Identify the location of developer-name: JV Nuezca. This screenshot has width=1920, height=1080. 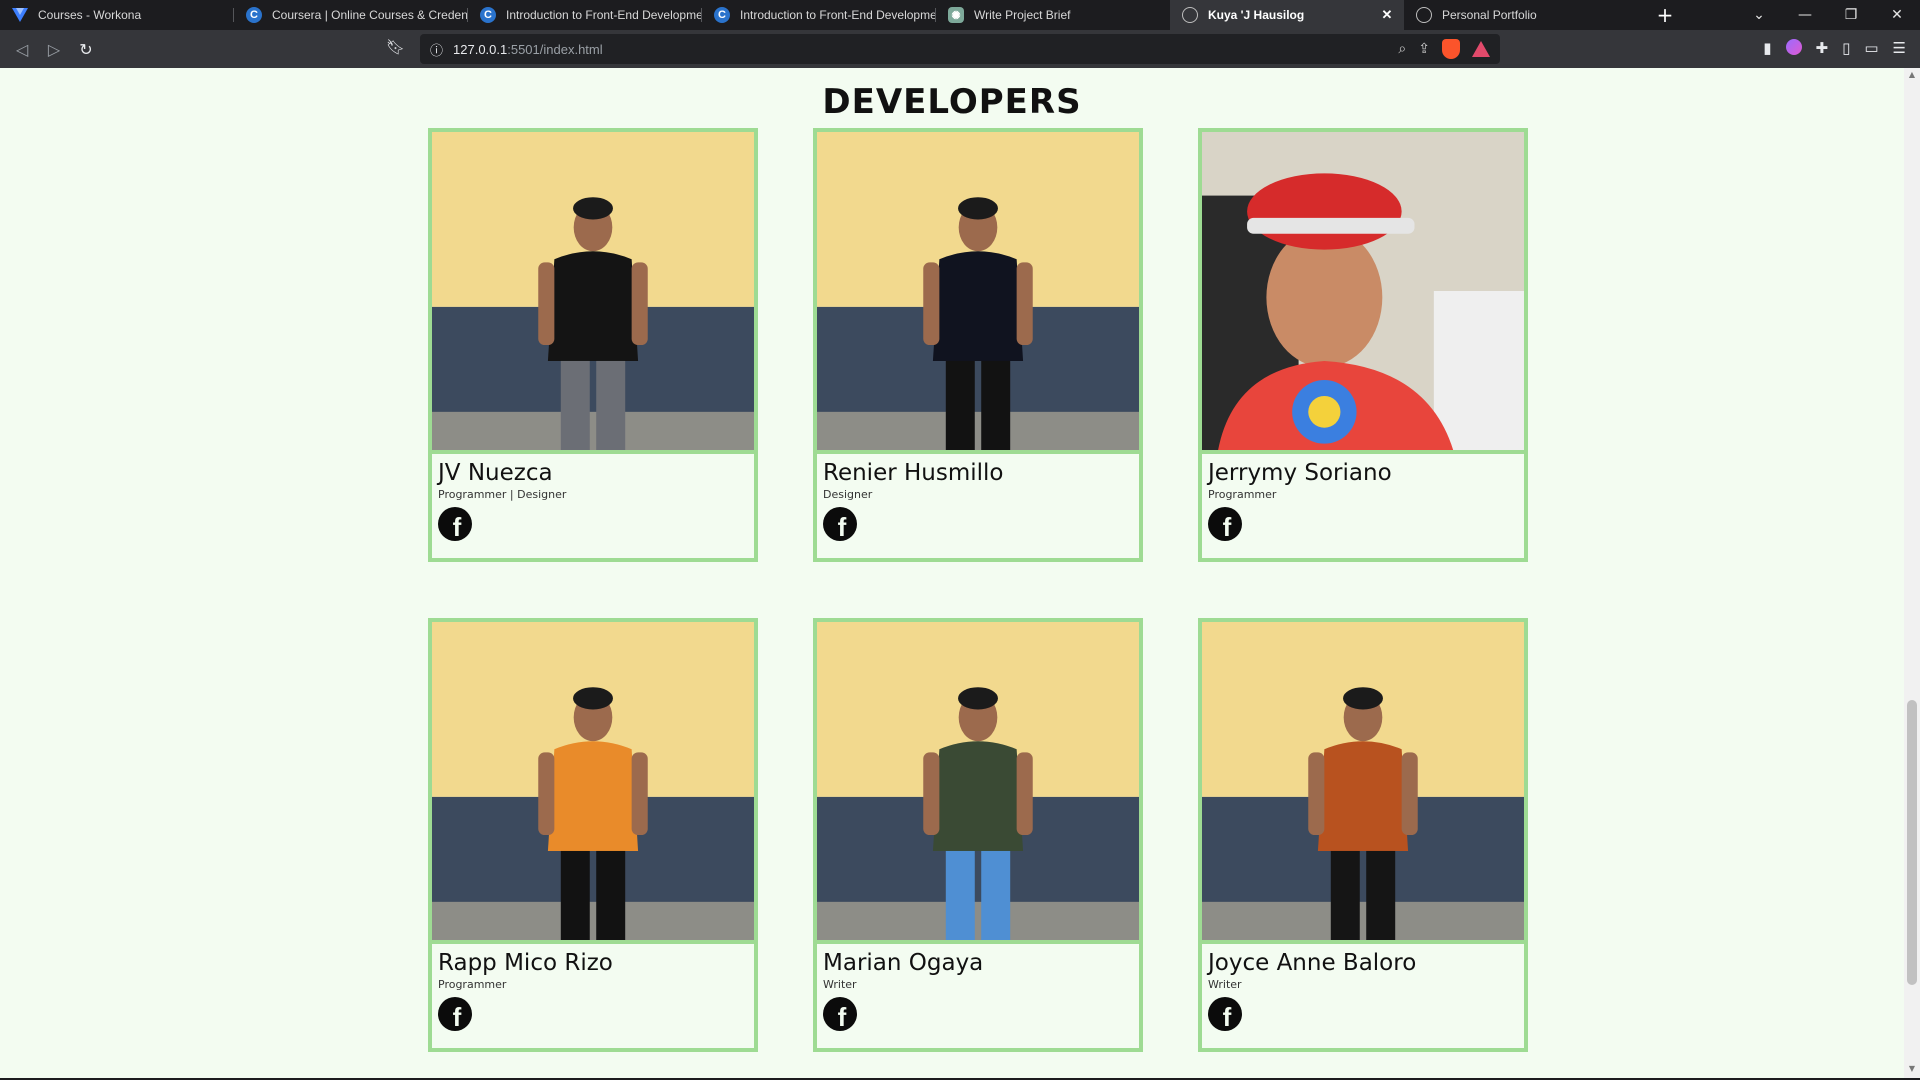
(495, 473).